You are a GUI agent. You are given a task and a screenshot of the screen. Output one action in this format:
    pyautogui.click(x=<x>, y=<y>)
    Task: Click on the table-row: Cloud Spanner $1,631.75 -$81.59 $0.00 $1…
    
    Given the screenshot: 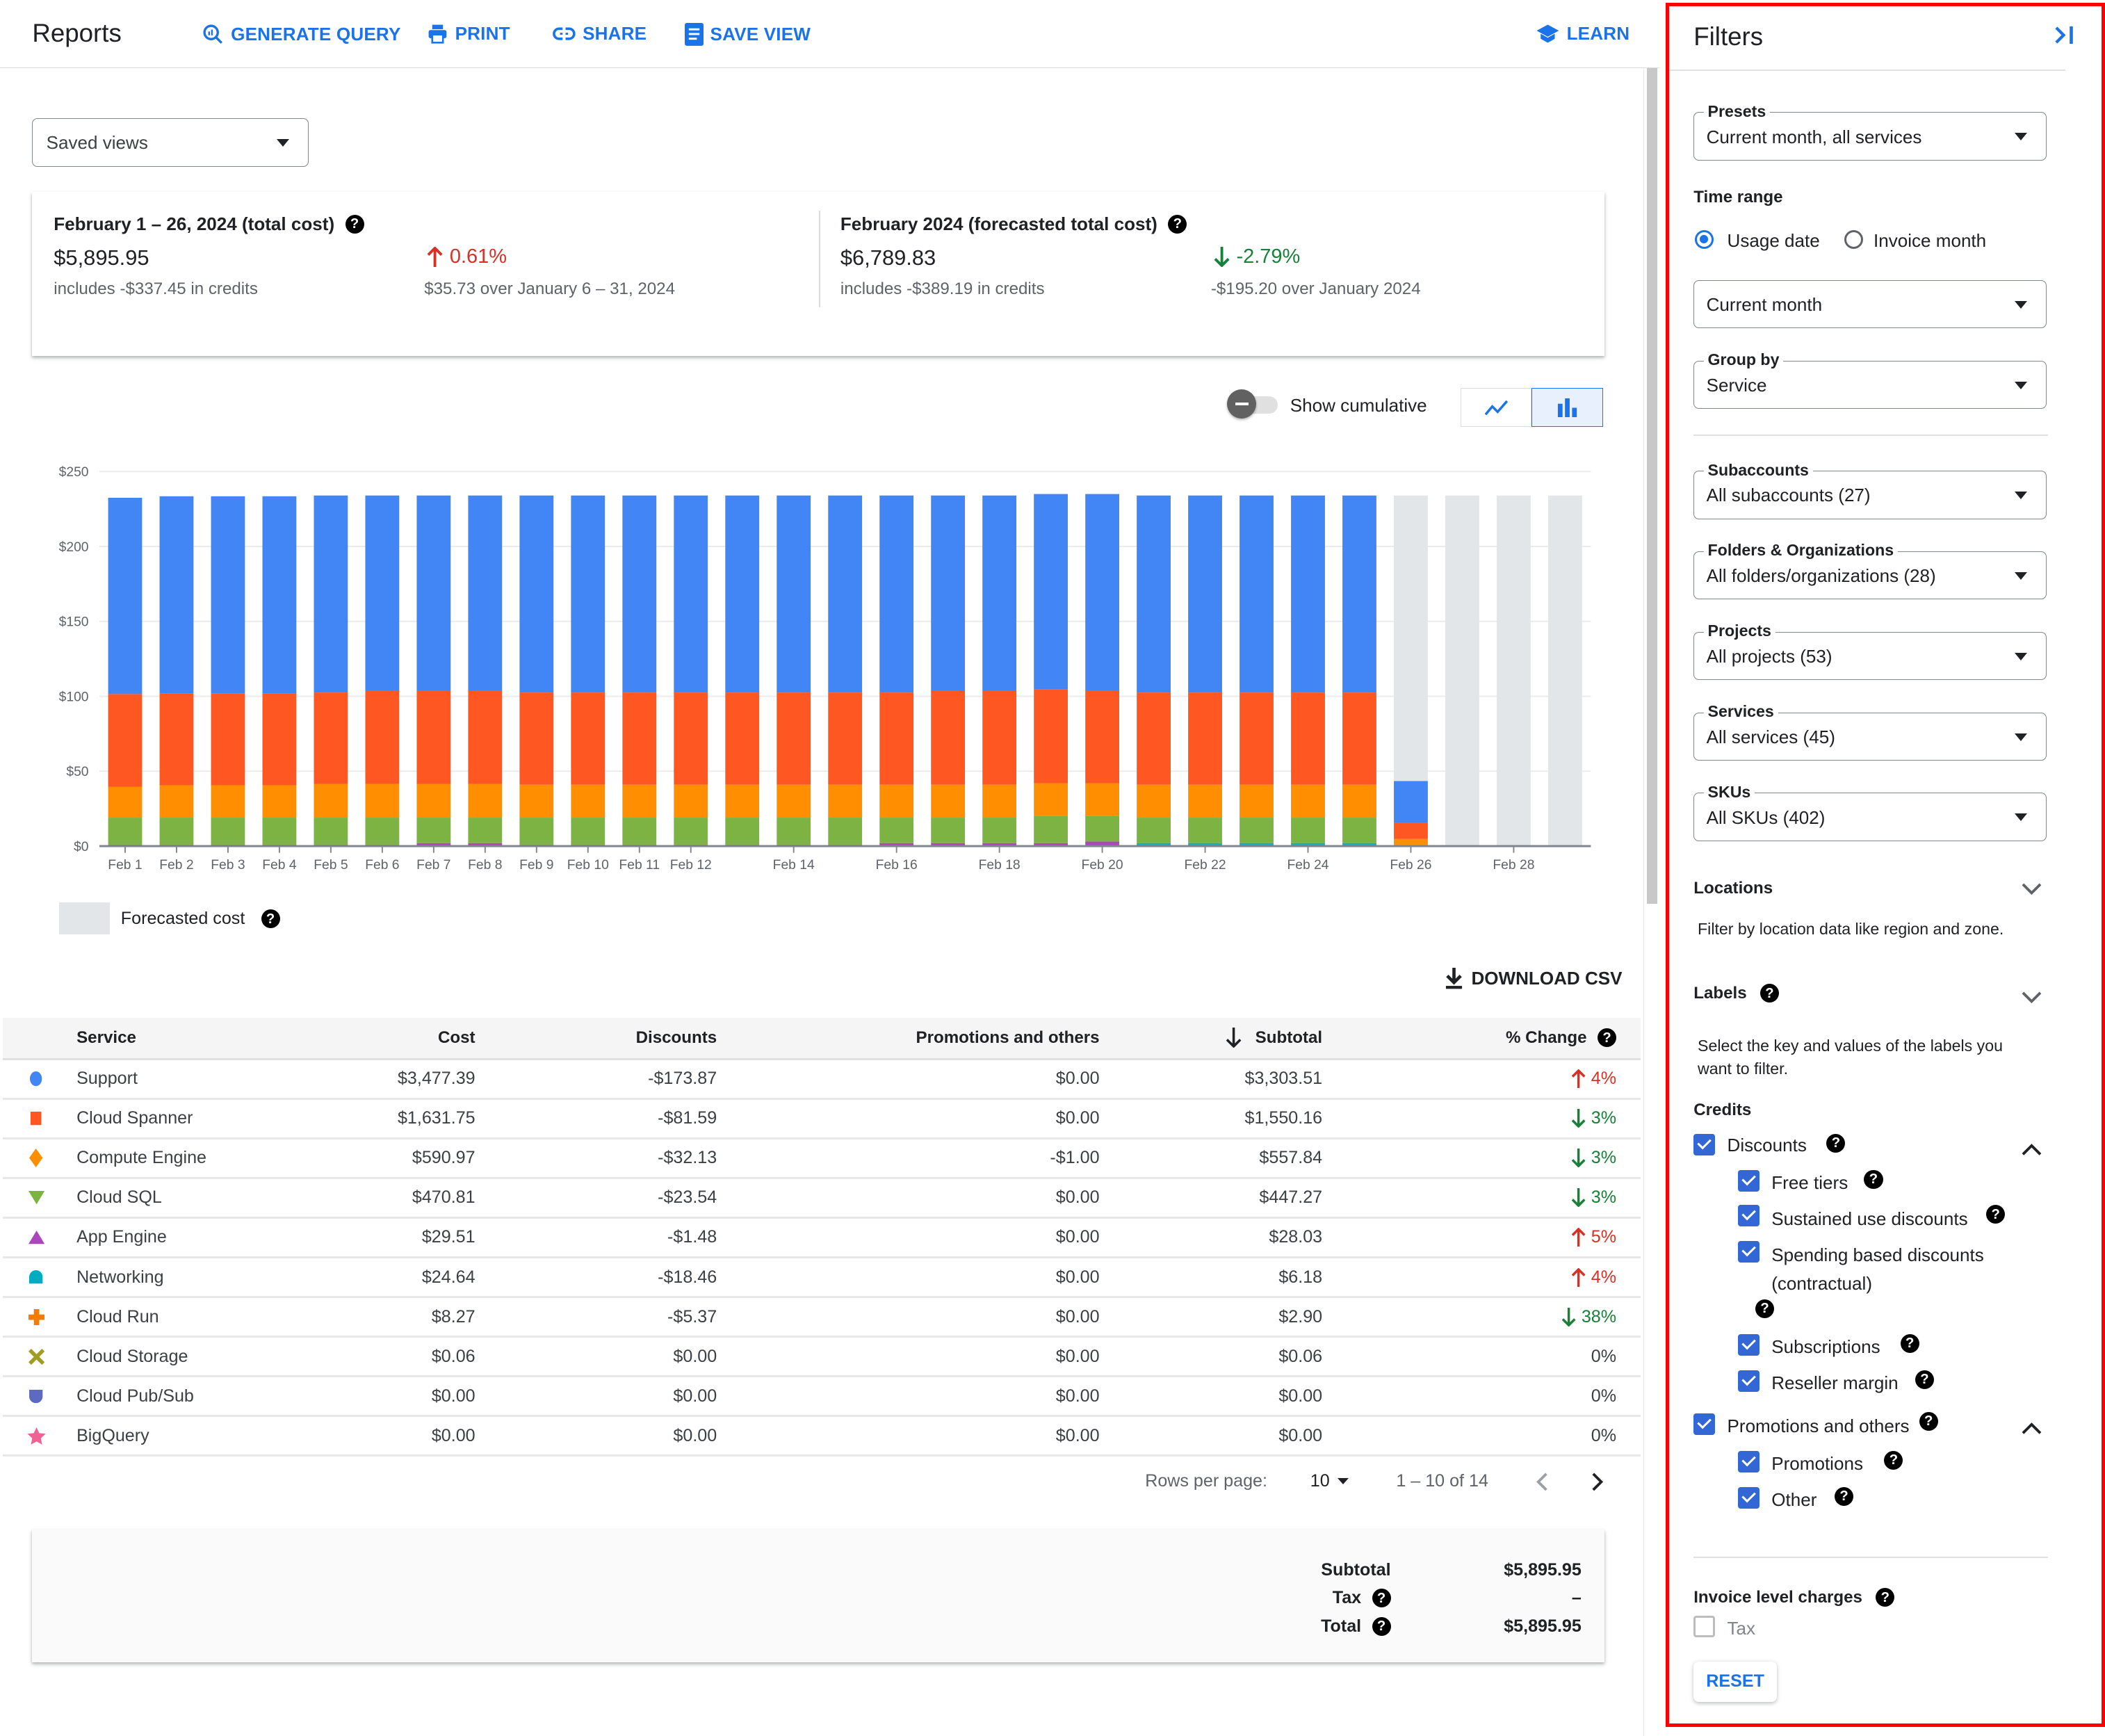 What is the action you would take?
    pyautogui.click(x=821, y=1119)
    